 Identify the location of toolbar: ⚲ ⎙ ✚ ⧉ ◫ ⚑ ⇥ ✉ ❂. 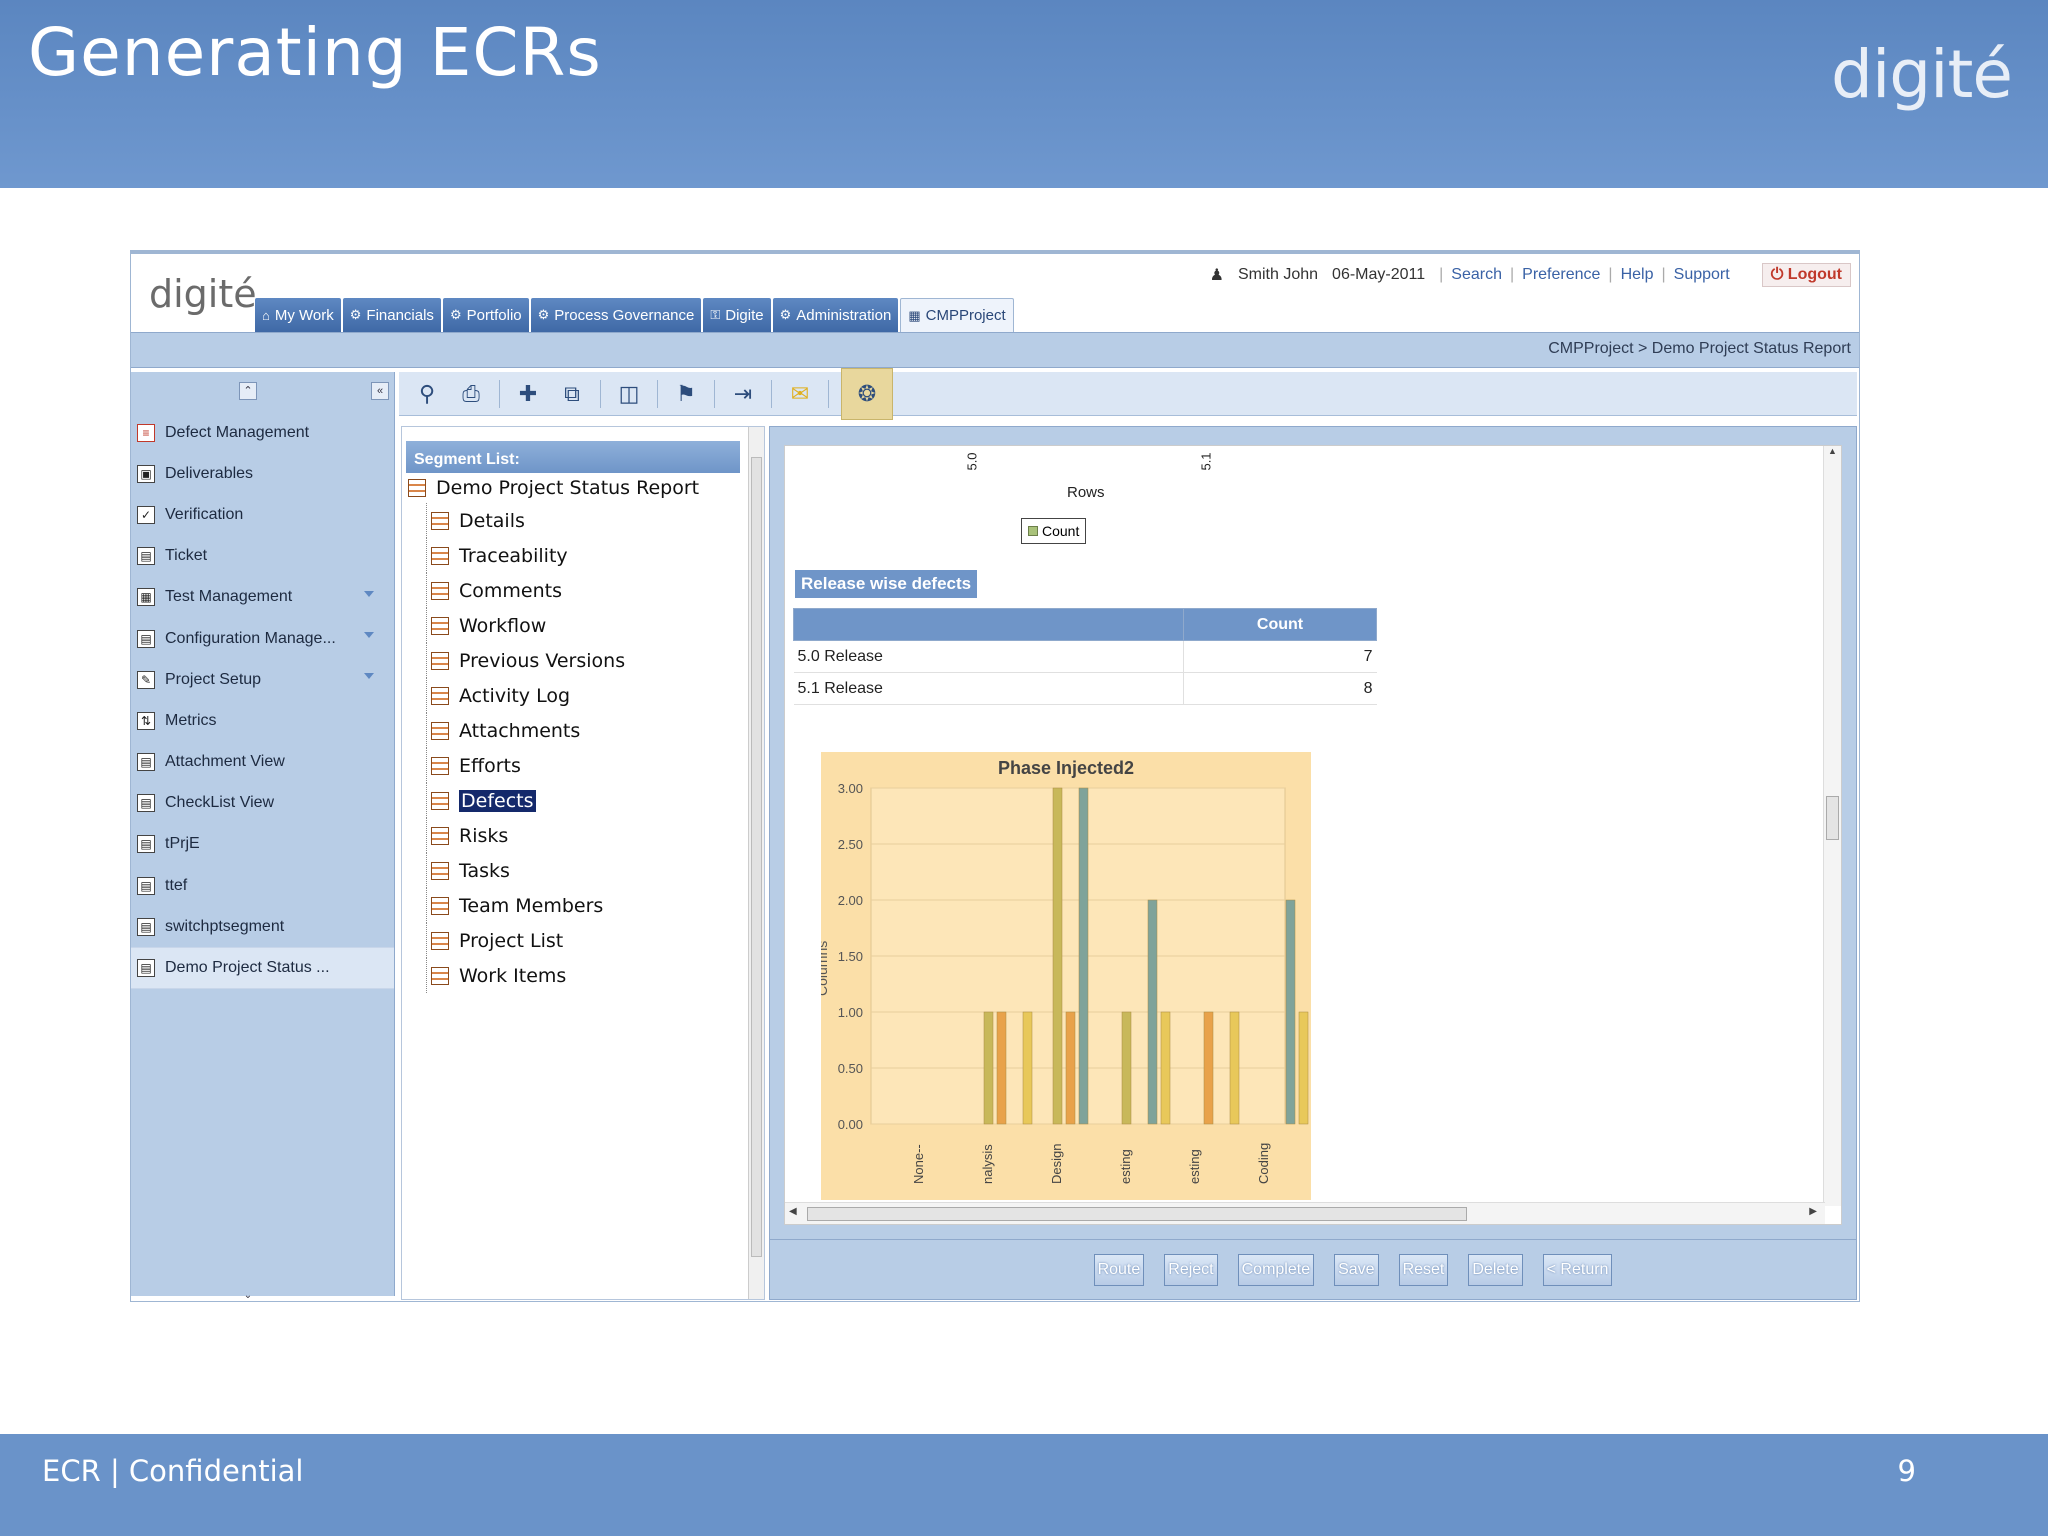
(1128, 393).